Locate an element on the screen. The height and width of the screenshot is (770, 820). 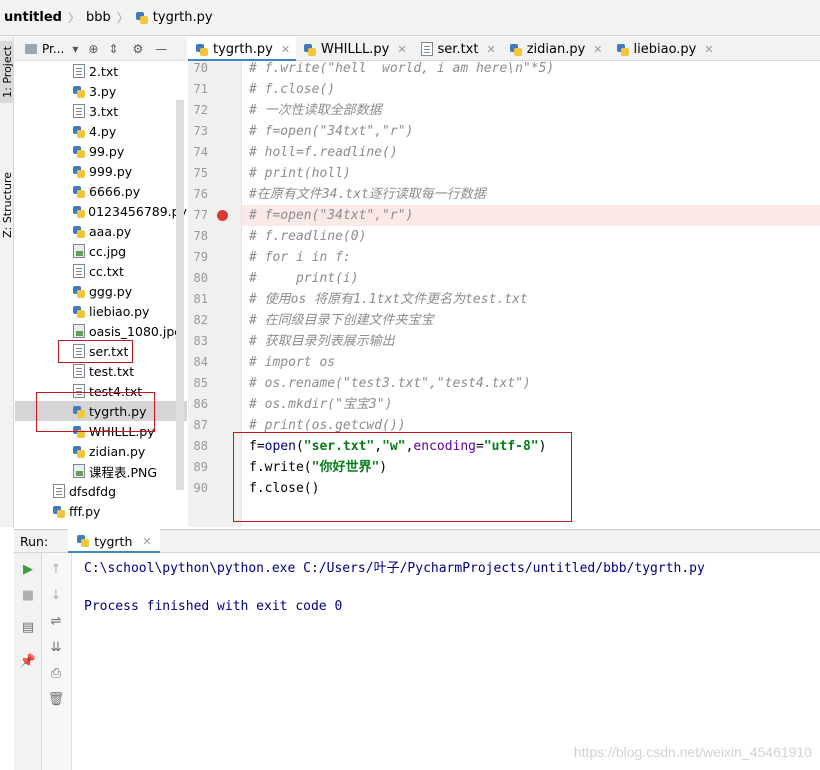
image-file-icon is located at coordinates (79, 471).